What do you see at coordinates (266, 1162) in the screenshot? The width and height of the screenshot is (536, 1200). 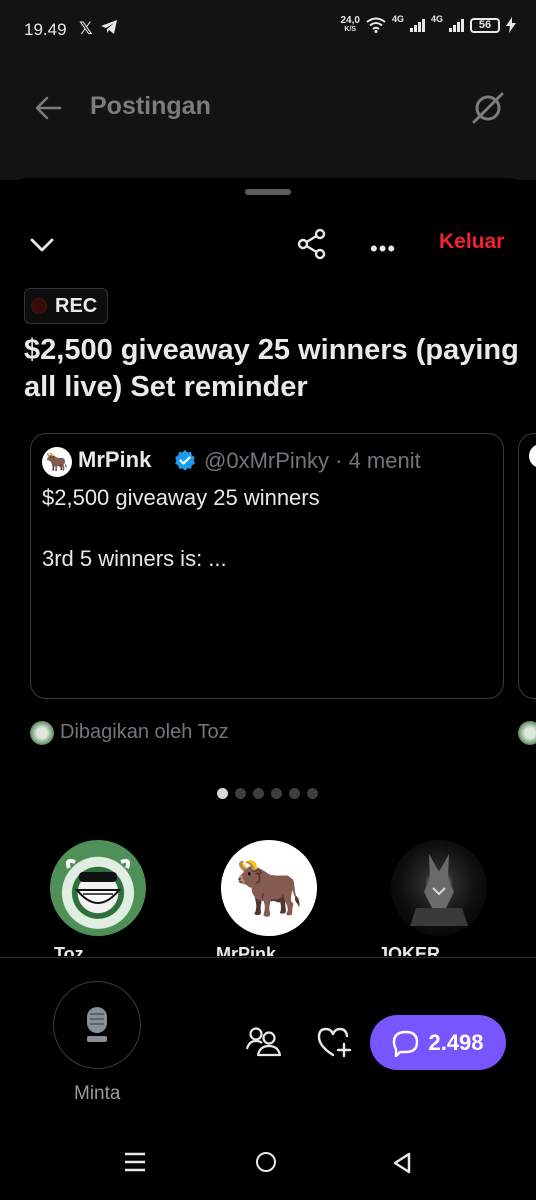 I see `home-icon` at bounding box center [266, 1162].